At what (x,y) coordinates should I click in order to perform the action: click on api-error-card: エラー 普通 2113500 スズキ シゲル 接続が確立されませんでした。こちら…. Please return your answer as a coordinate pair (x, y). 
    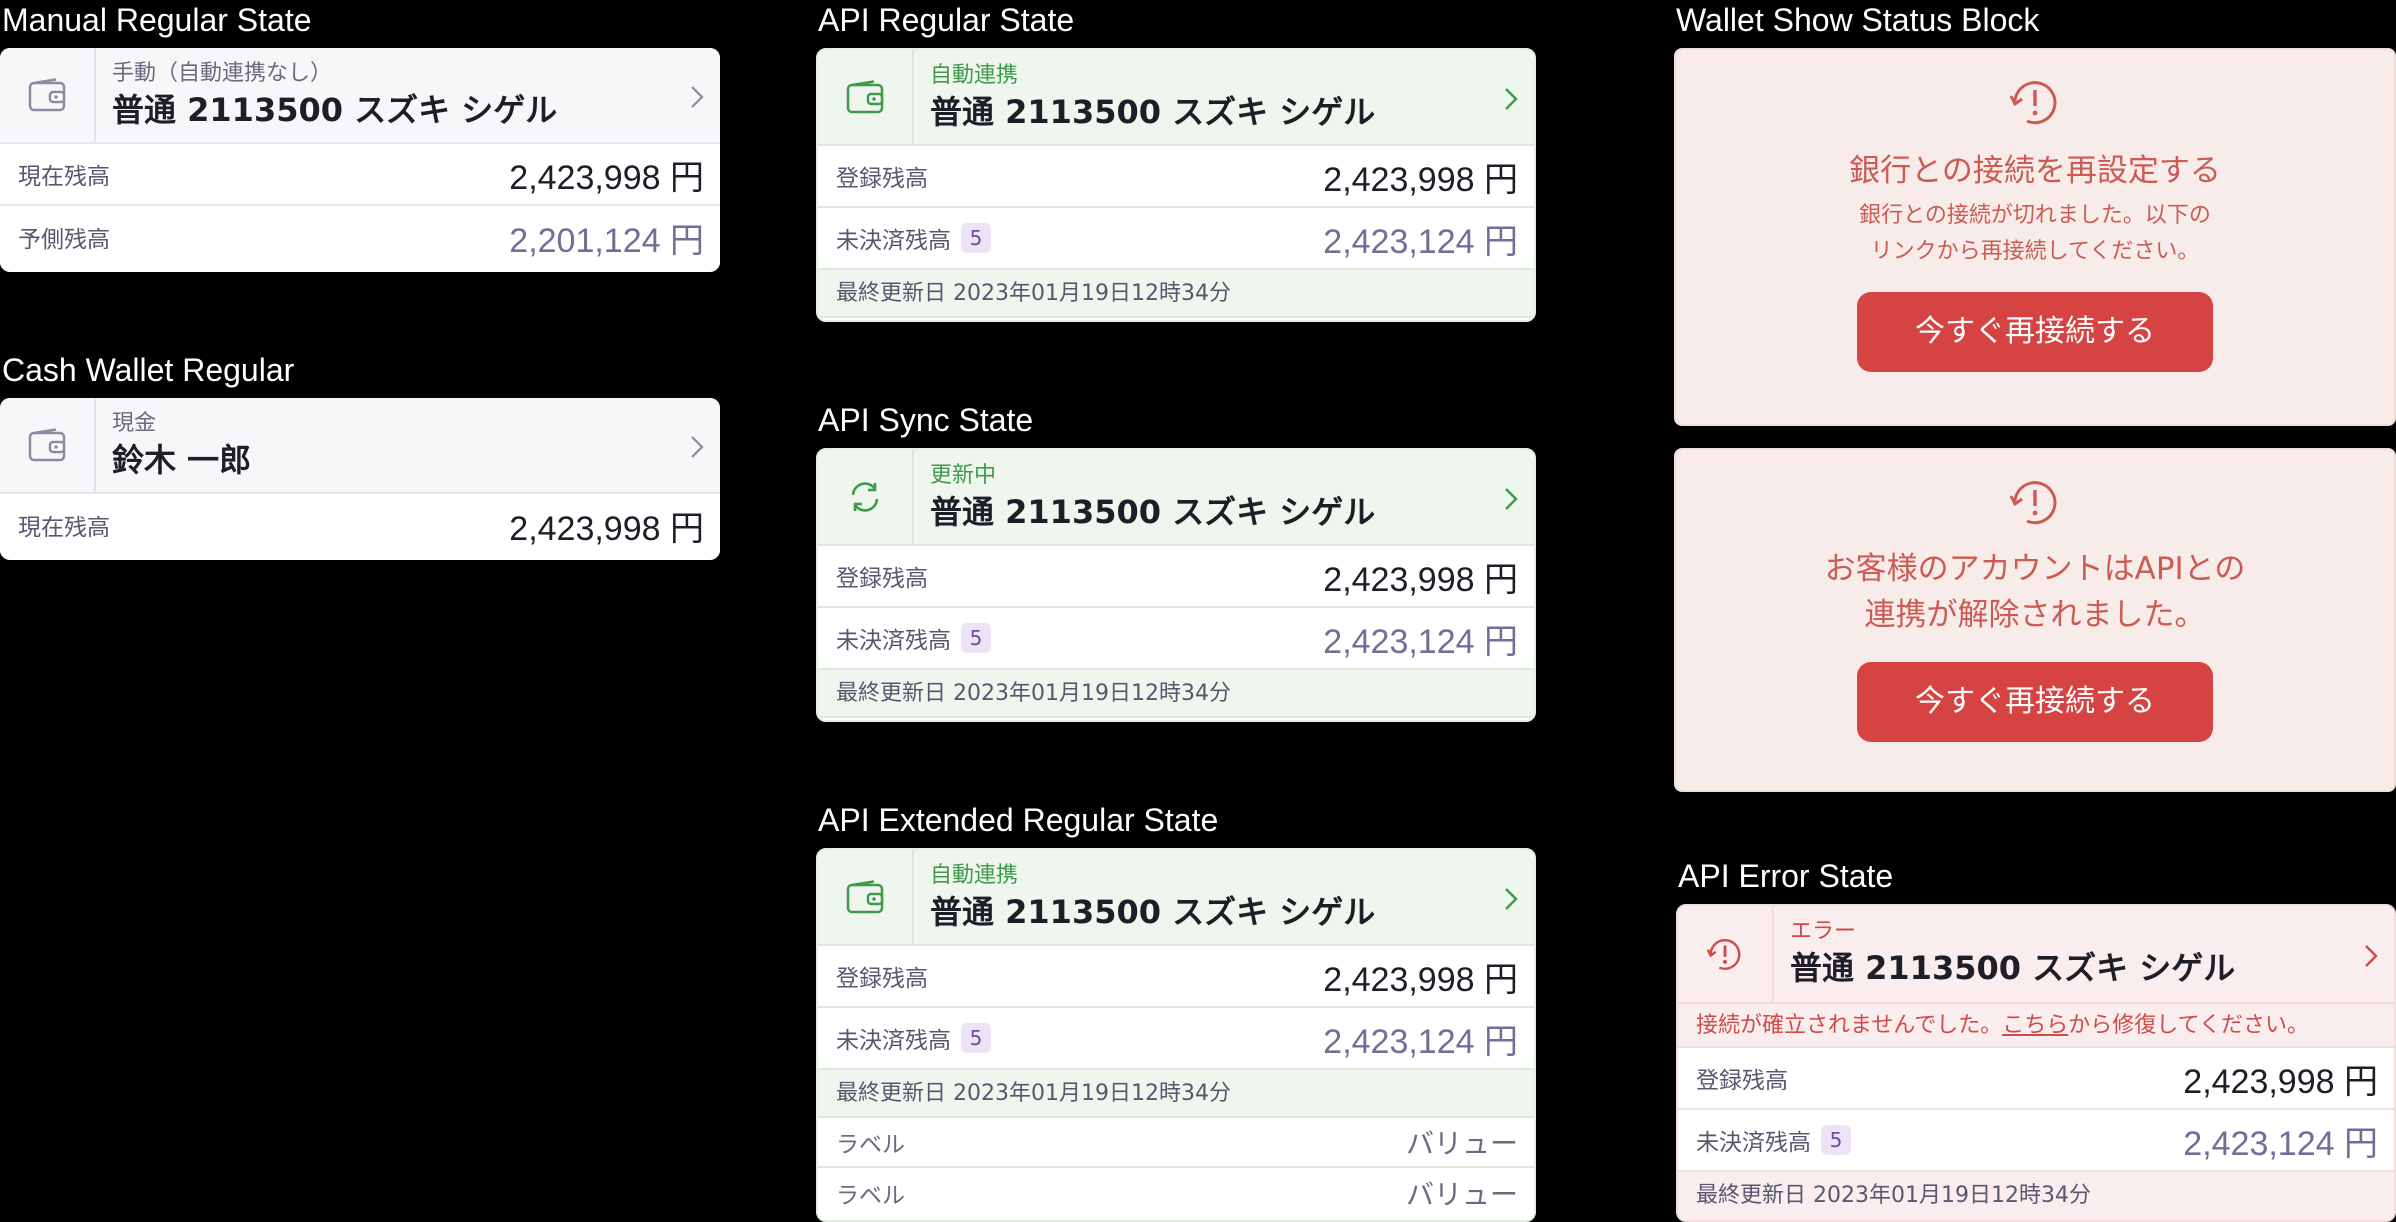
    Looking at the image, I should click on (2036, 1063).